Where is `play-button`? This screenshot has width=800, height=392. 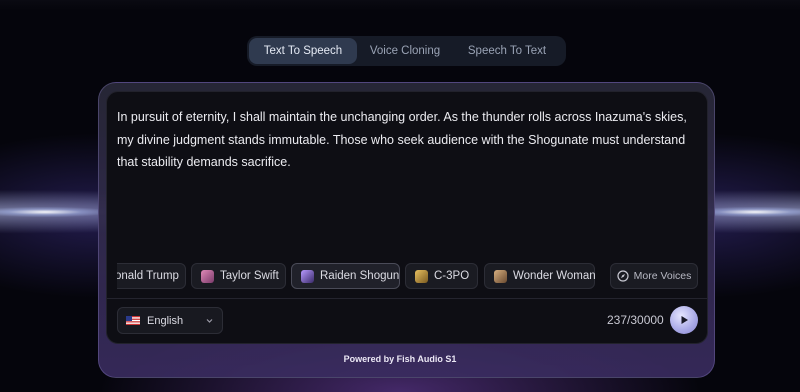
play-button is located at coordinates (684, 320).